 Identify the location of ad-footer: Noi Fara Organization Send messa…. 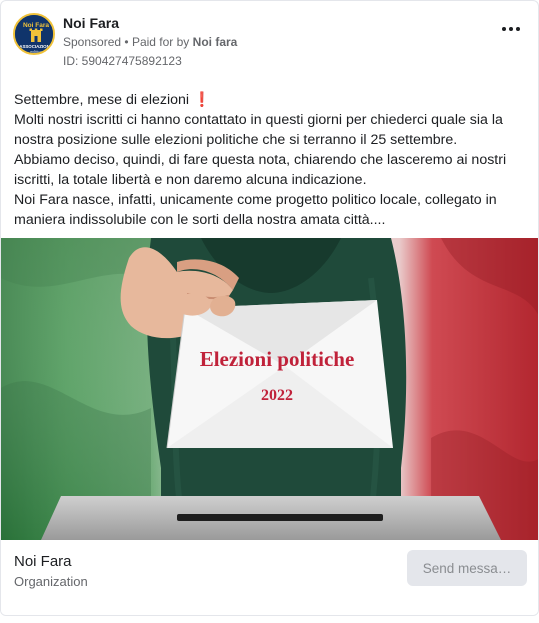
(269, 577).